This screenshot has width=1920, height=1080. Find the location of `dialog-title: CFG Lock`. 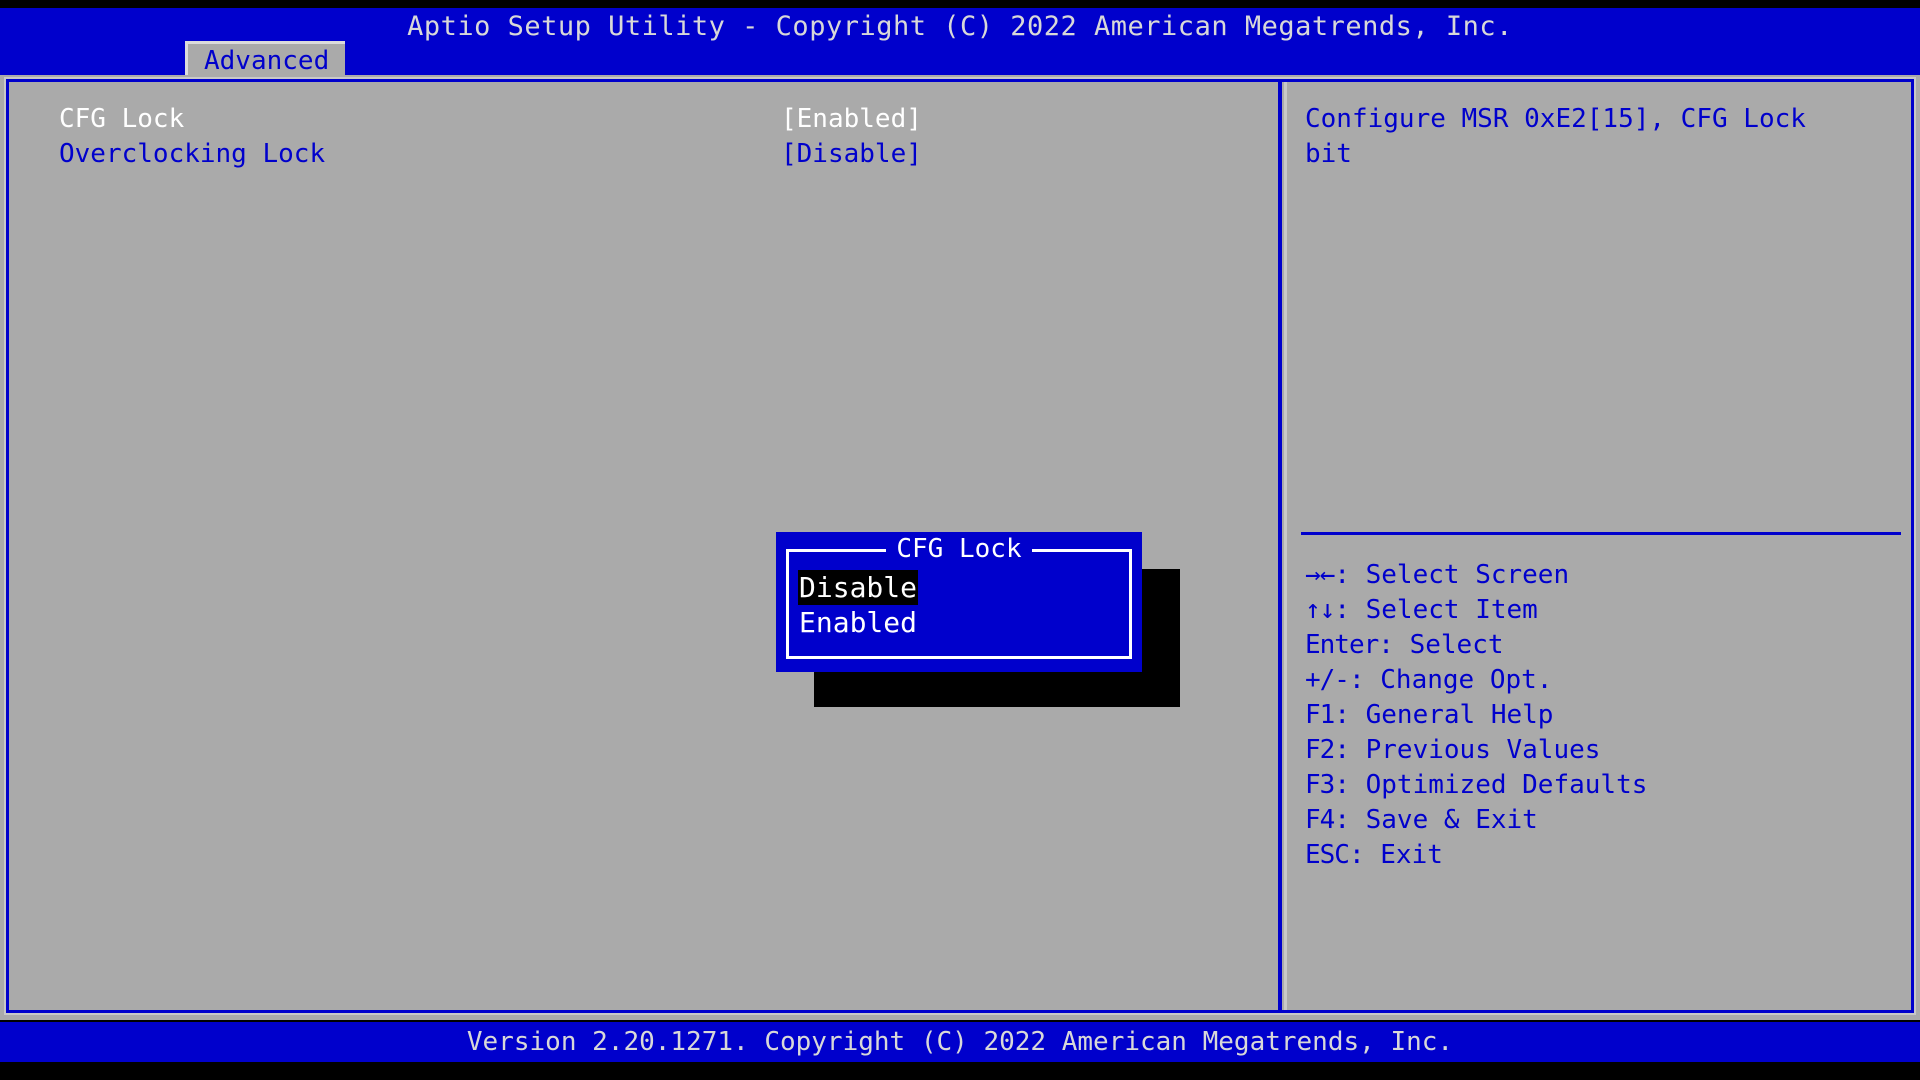

dialog-title: CFG Lock is located at coordinates (959, 549).